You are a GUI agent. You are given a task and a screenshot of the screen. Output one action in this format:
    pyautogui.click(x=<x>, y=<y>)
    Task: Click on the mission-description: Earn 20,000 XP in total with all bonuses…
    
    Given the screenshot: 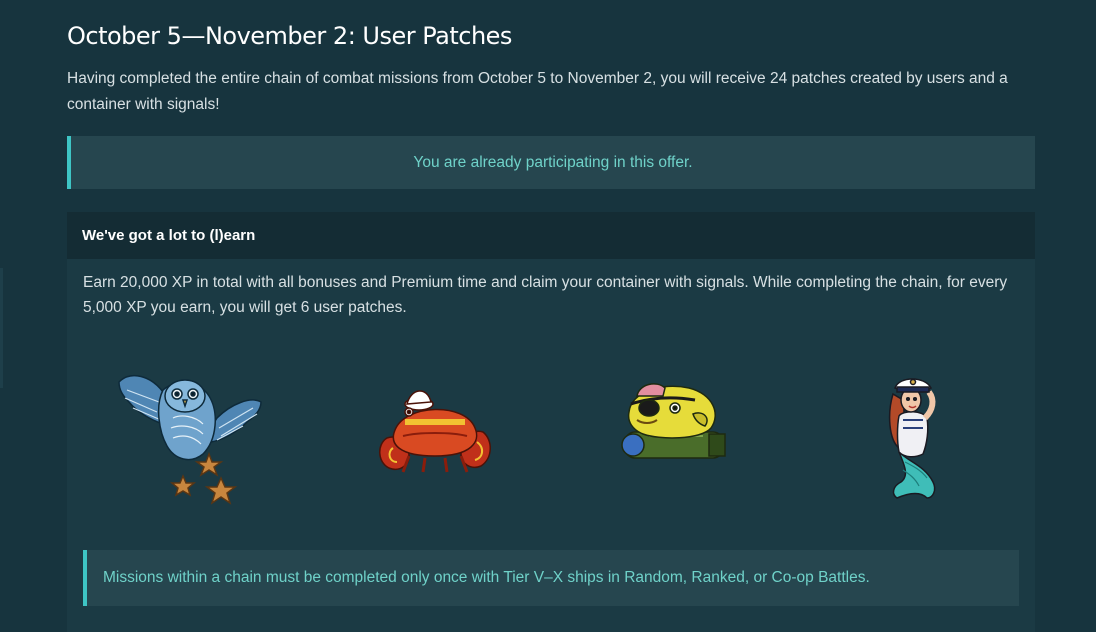 What is the action you would take?
    pyautogui.click(x=545, y=295)
    